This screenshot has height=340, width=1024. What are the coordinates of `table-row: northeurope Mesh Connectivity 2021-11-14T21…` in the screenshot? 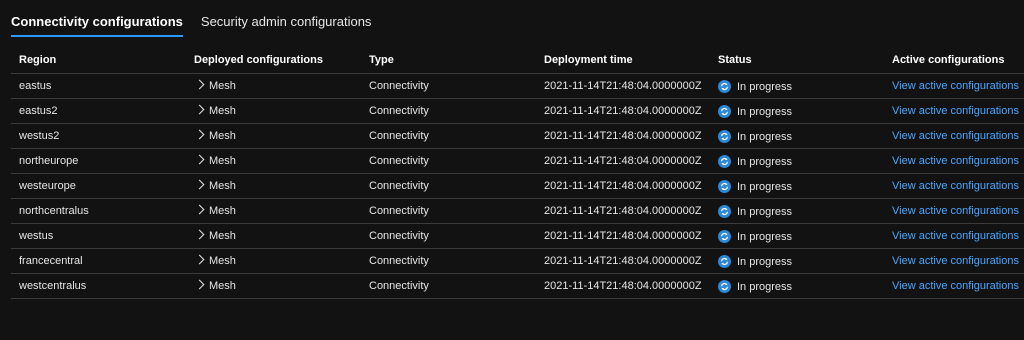 It's located at (517, 161).